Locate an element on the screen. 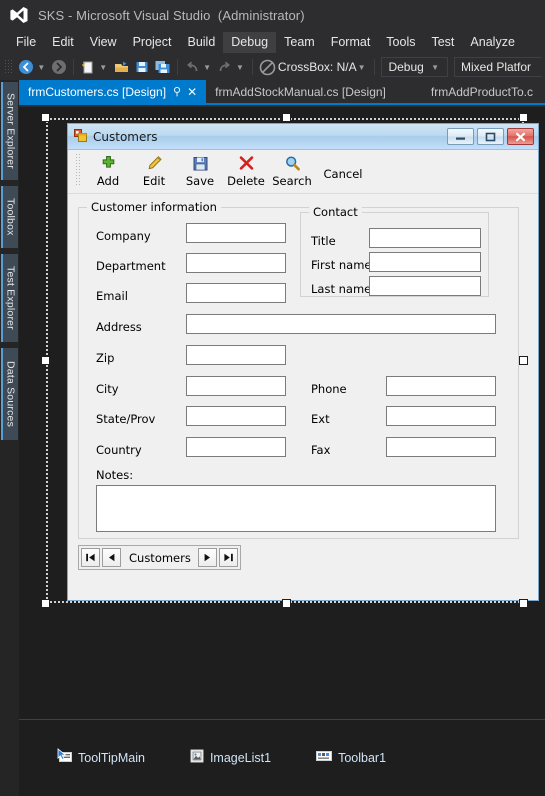 This screenshot has height=796, width=545. ext-input is located at coordinates (441, 416).